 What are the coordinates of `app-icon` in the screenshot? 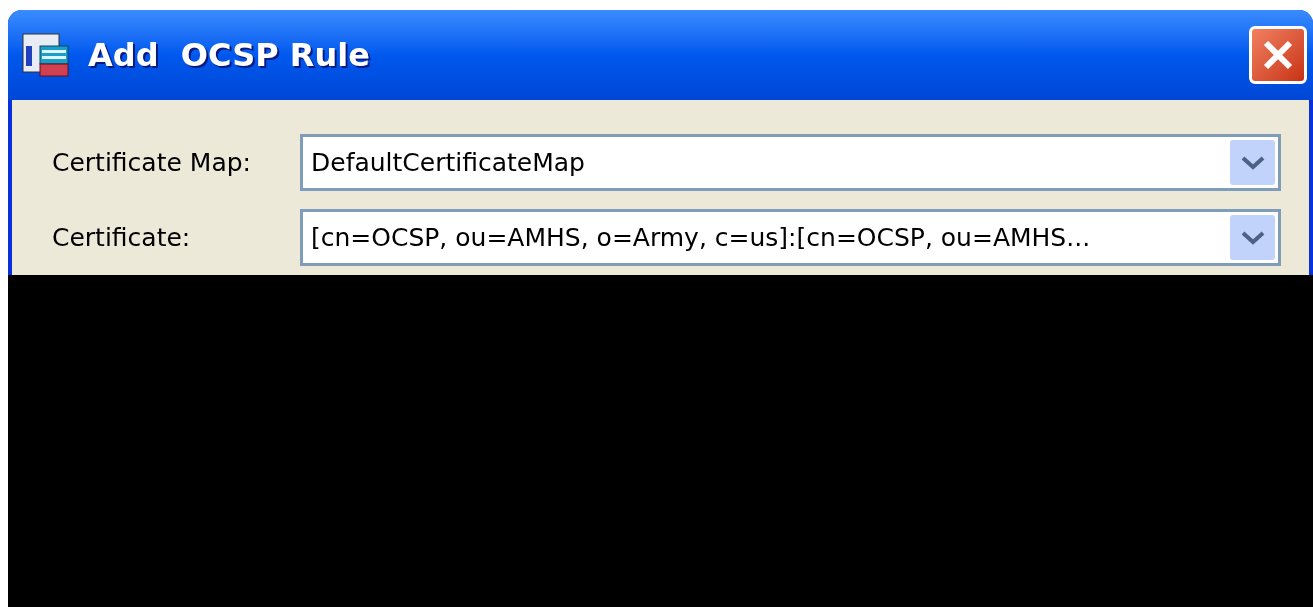 It's located at (47, 55).